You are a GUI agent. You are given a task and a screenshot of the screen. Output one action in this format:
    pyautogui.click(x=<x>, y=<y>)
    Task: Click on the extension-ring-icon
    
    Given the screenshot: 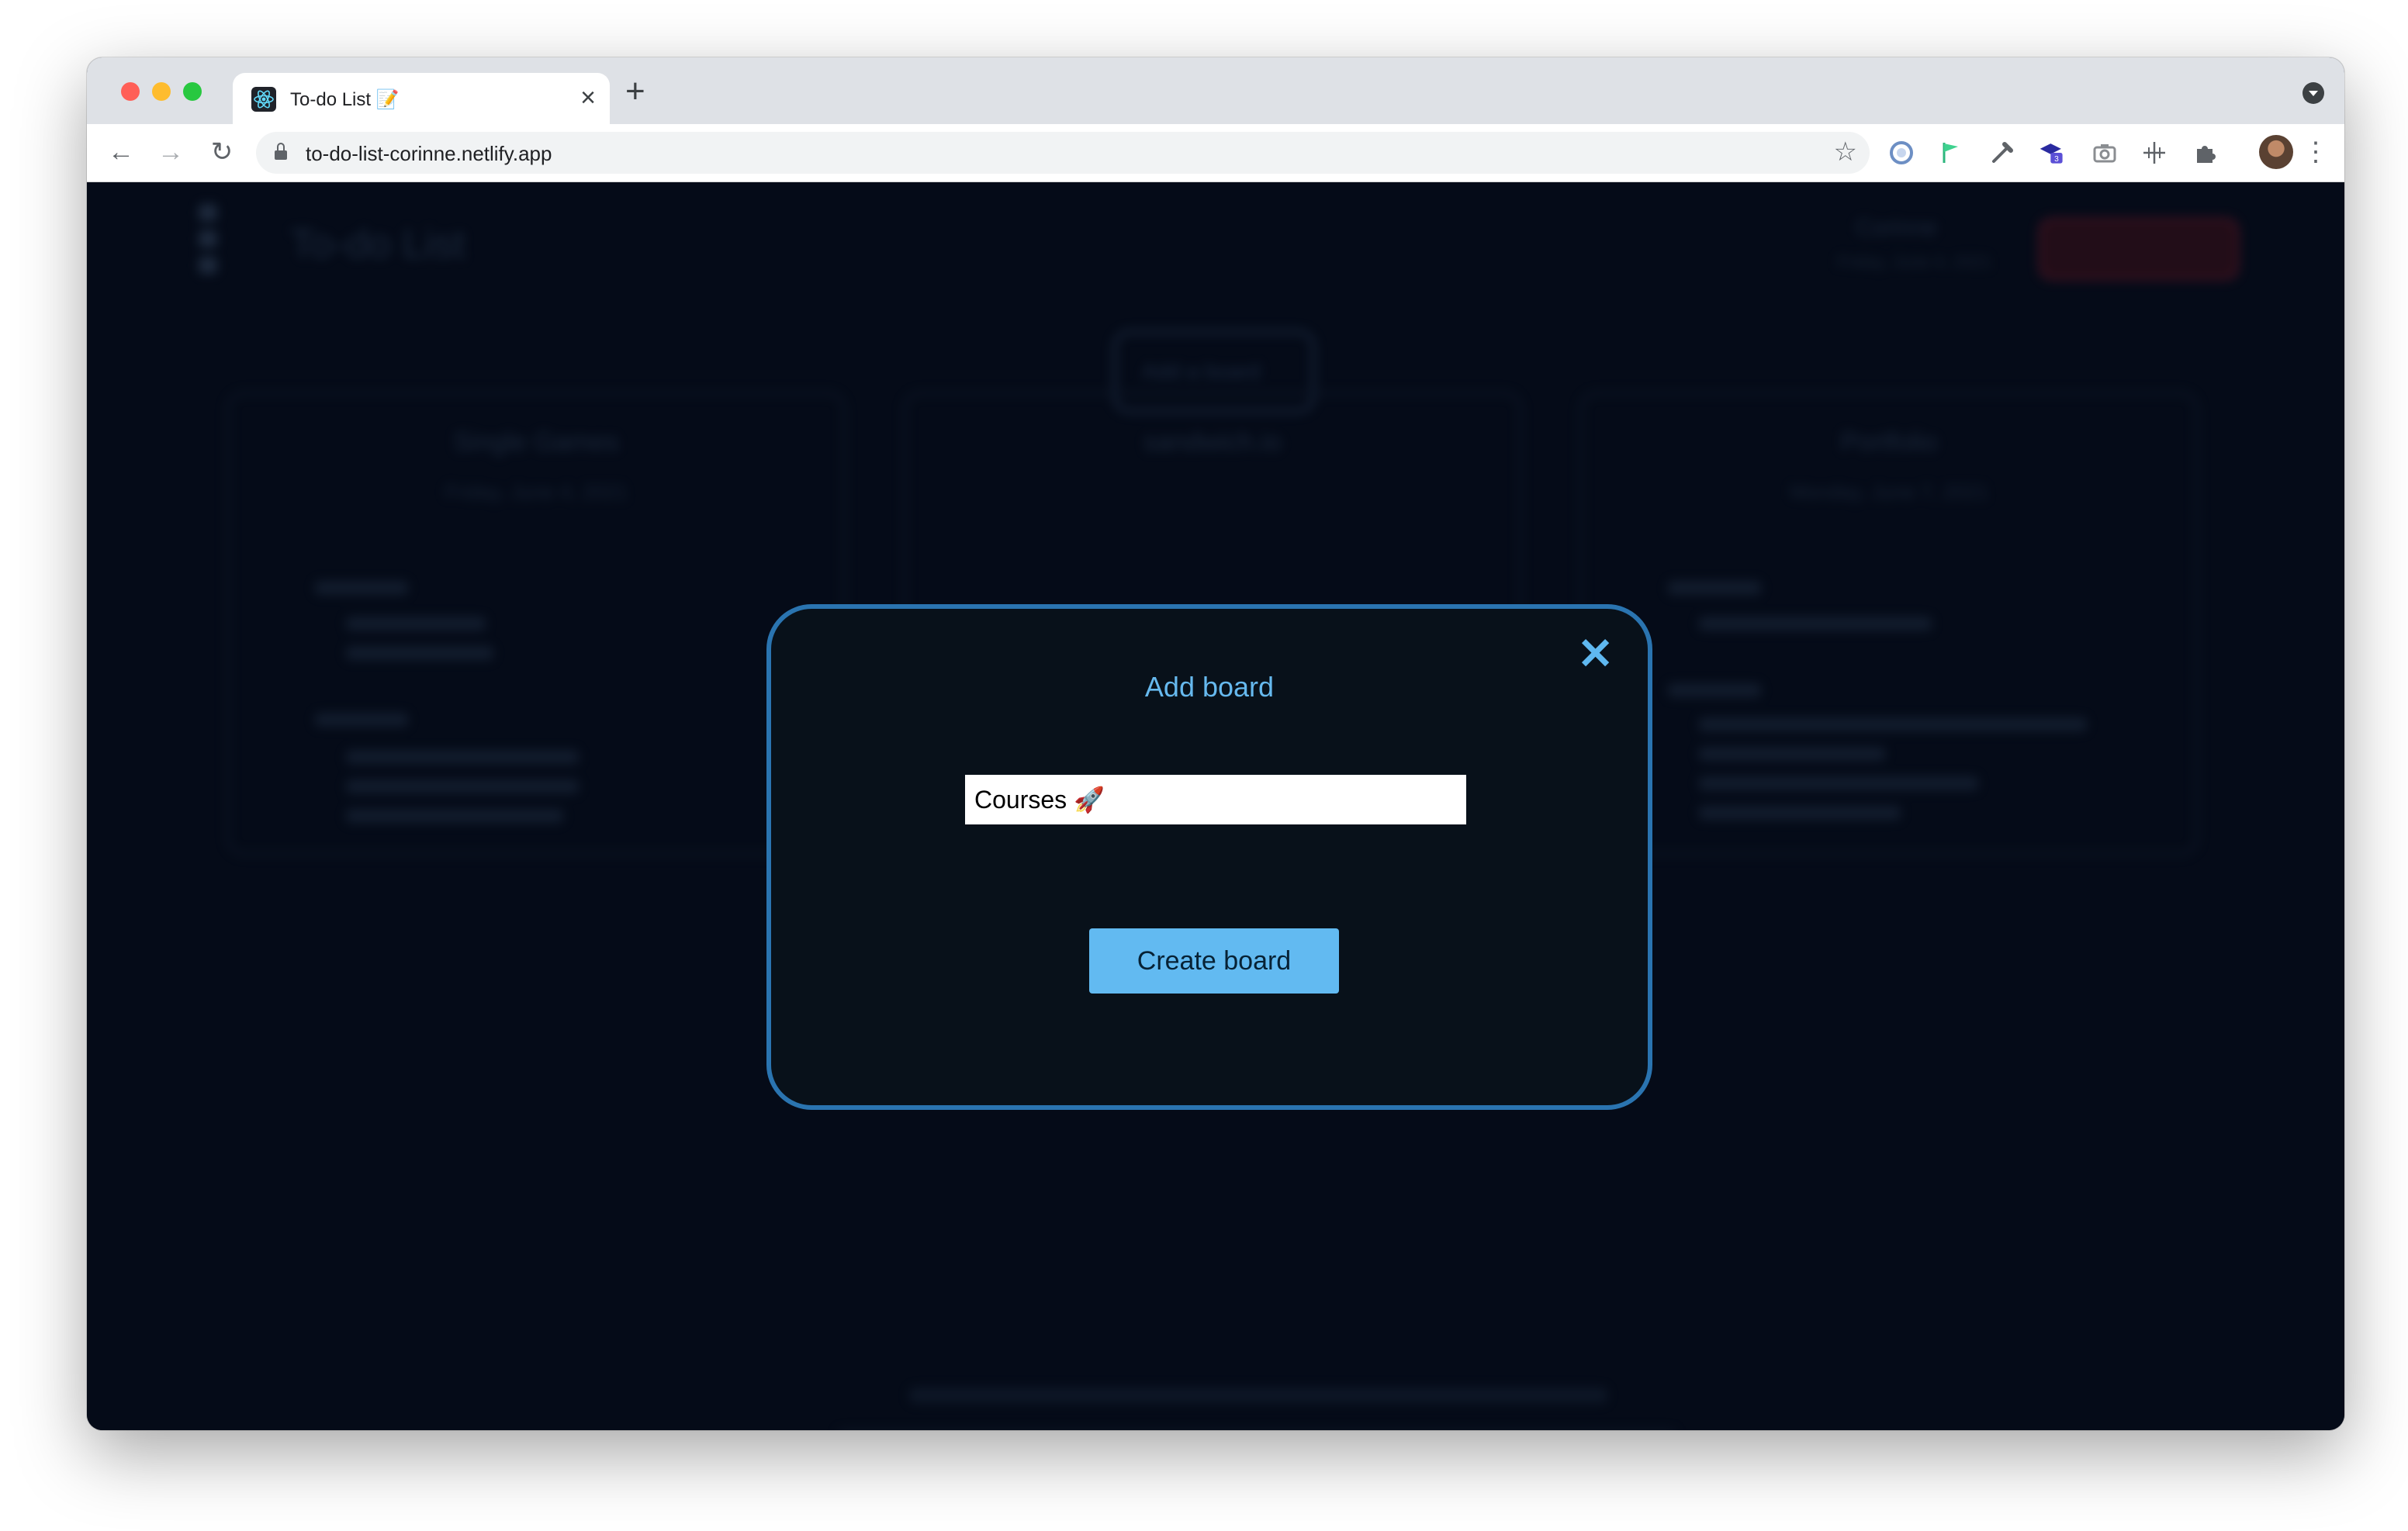 What is the action you would take?
    pyautogui.click(x=1902, y=153)
    